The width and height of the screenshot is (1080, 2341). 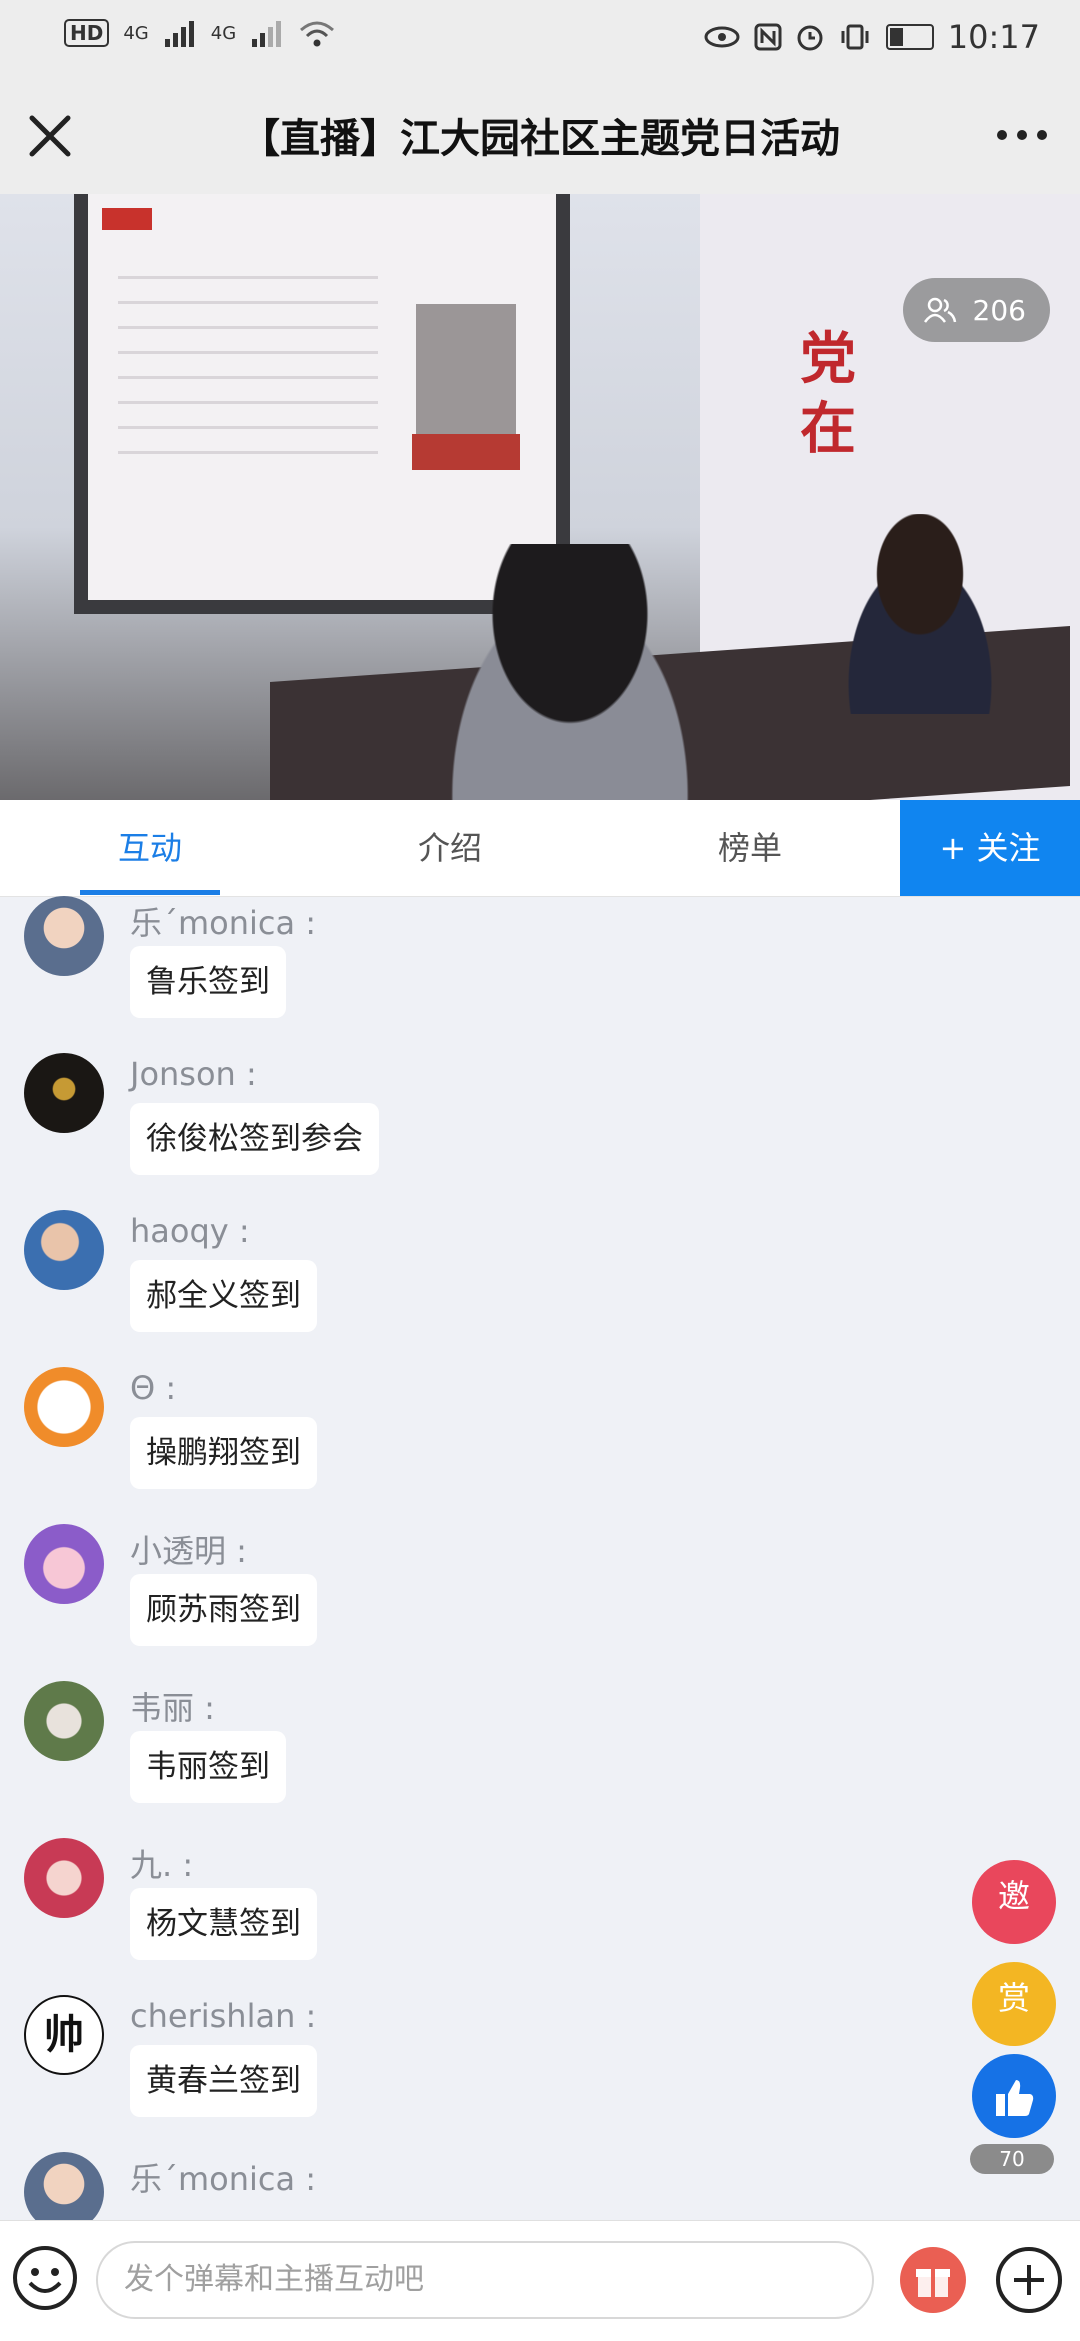 I want to click on network-label-1: 4G, so click(x=136, y=33).